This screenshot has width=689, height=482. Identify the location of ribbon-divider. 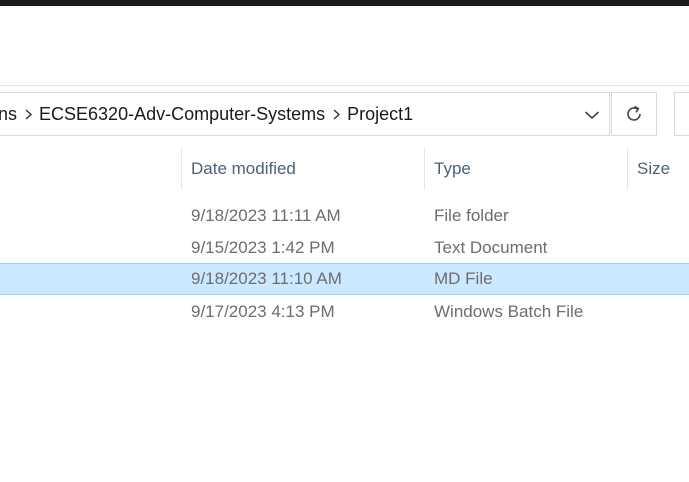
(344, 85).